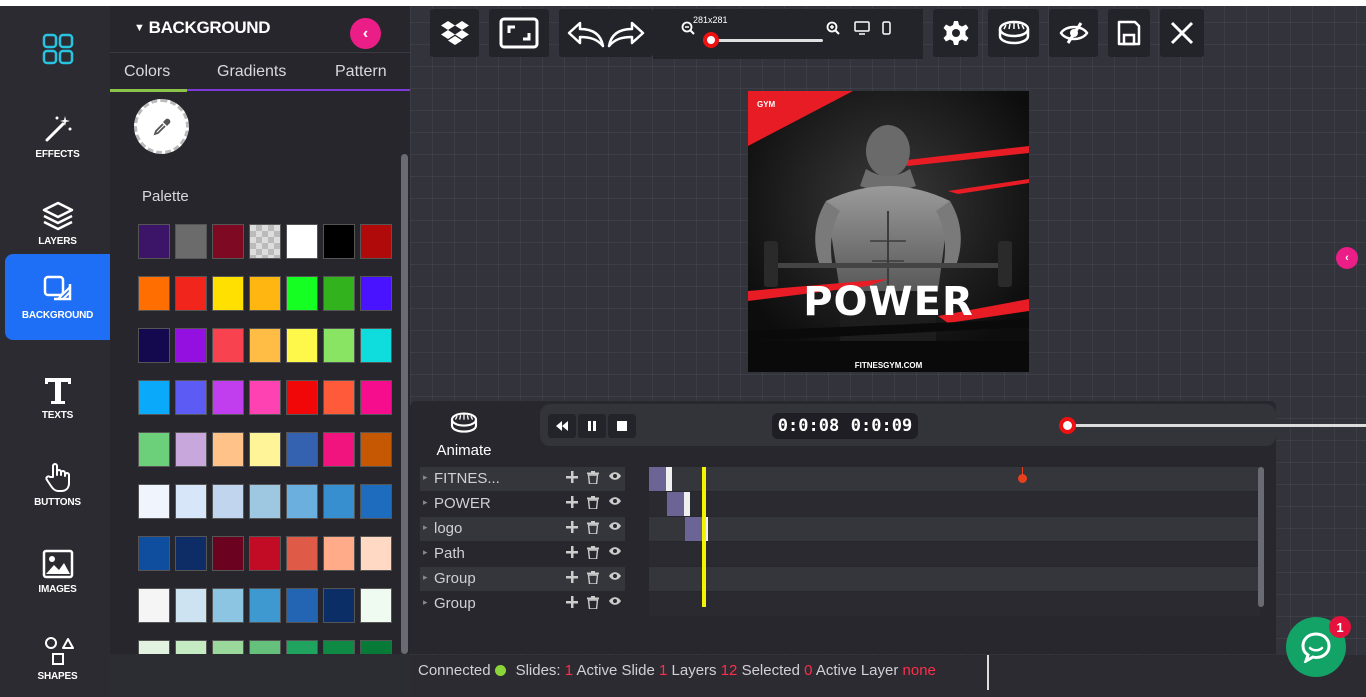 This screenshot has height=697, width=1366. I want to click on panel-title: ▼ BACKGROUND, so click(202, 28).